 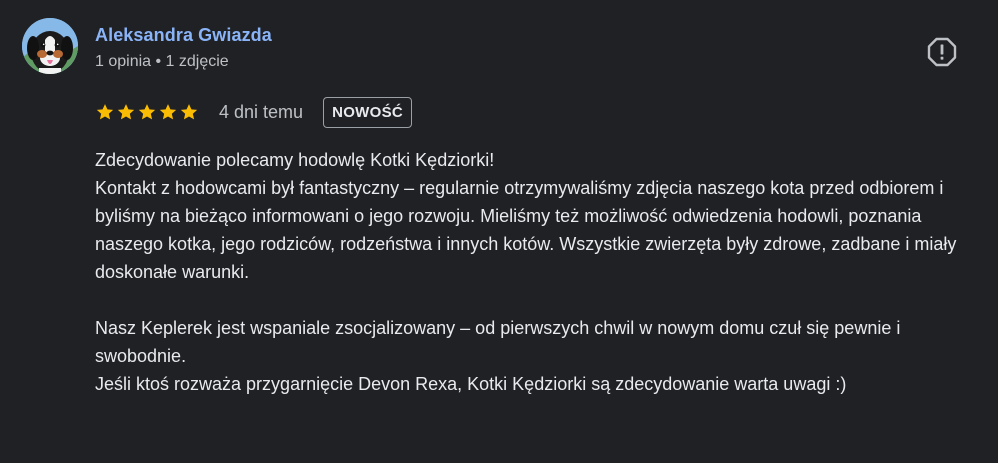 I want to click on star-rating, so click(x=147, y=112).